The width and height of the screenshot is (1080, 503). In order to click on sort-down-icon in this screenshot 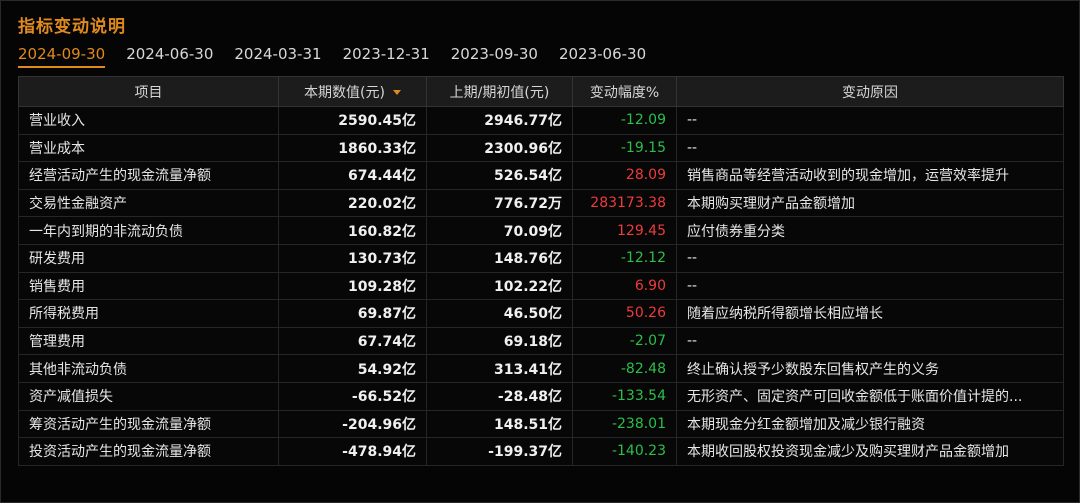, I will do `click(396, 92)`.